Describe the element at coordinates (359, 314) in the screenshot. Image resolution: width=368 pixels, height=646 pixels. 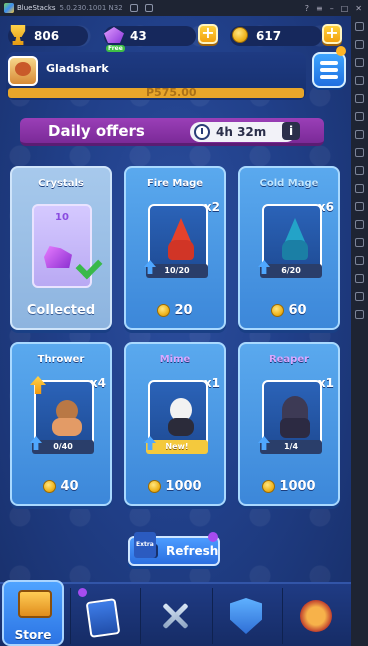
I see `back-icon` at that location.